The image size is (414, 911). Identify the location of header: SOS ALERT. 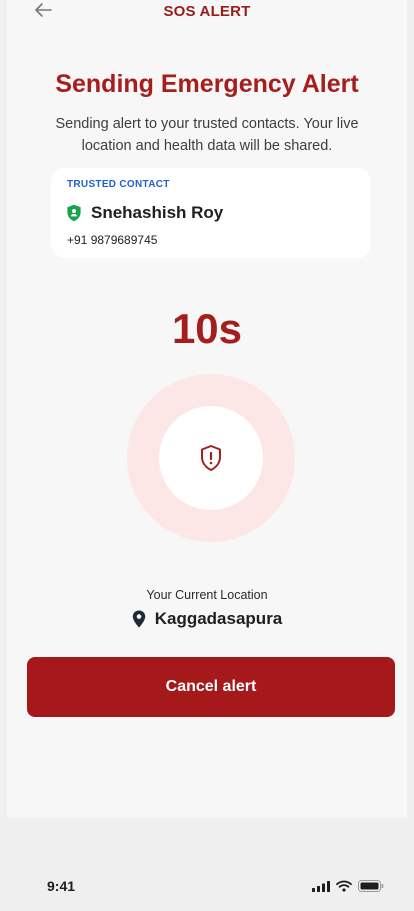
(207, 11).